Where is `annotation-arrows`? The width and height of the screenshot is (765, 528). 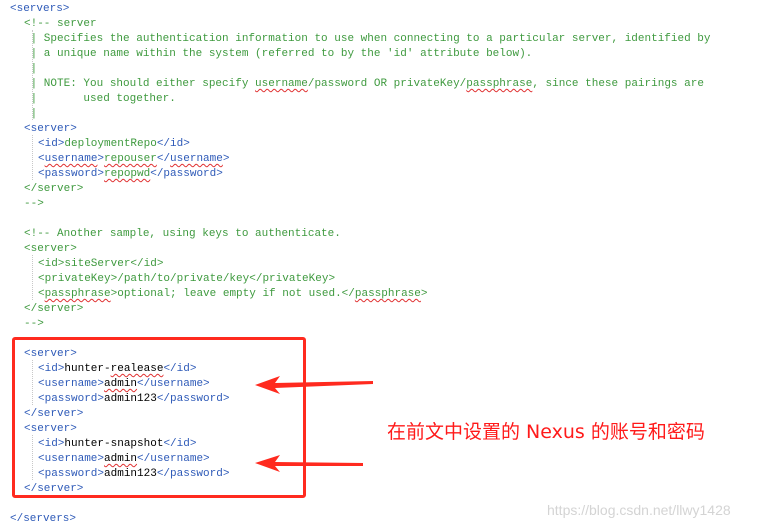 annotation-arrows is located at coordinates (314, 424).